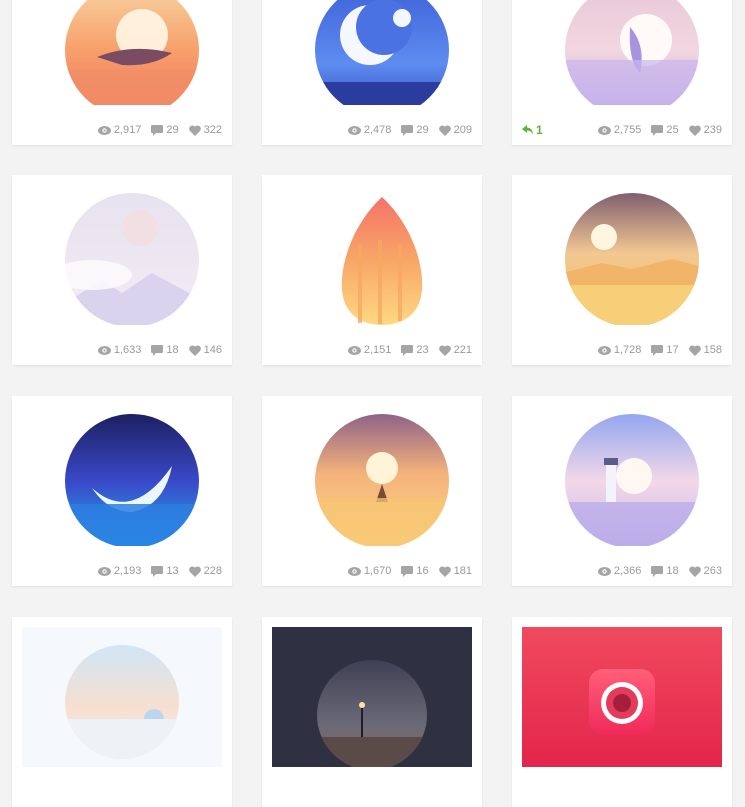 The height and width of the screenshot is (807, 745). Describe the element at coordinates (127, 571) in the screenshot. I see `views-count: 2,193` at that location.